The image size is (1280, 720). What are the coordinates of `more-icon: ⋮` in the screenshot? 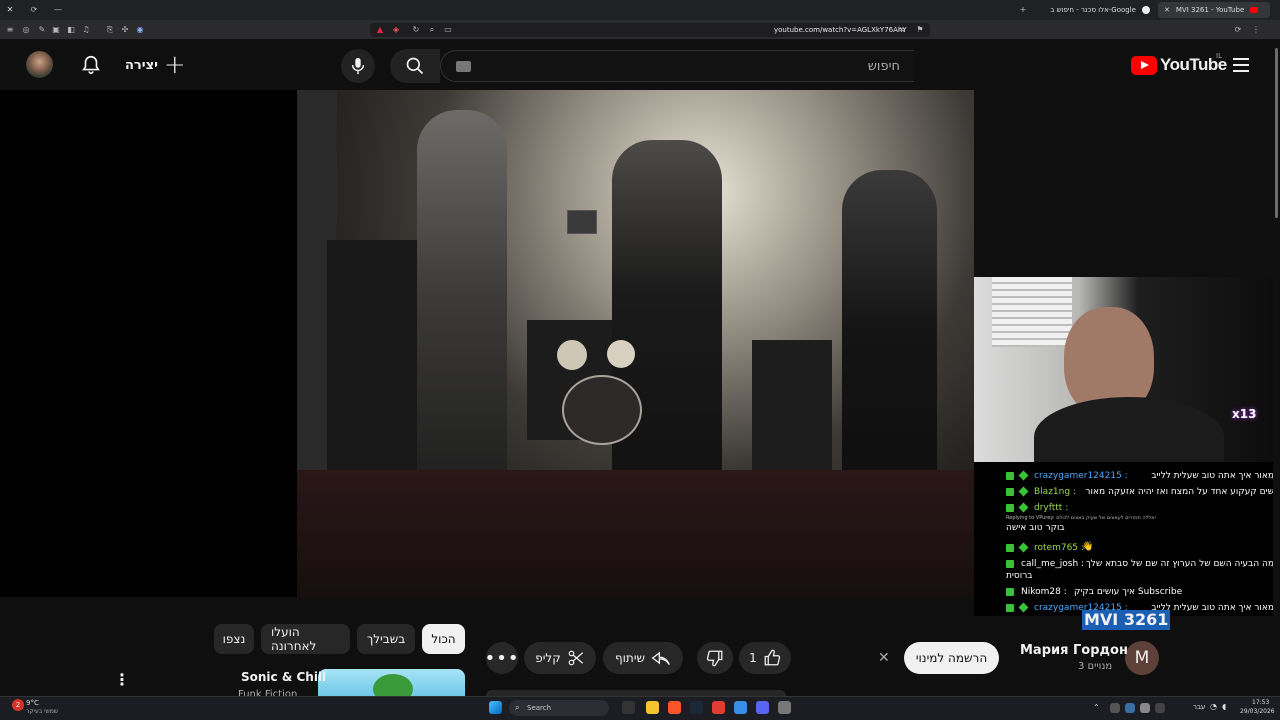 It's located at (1256, 30).